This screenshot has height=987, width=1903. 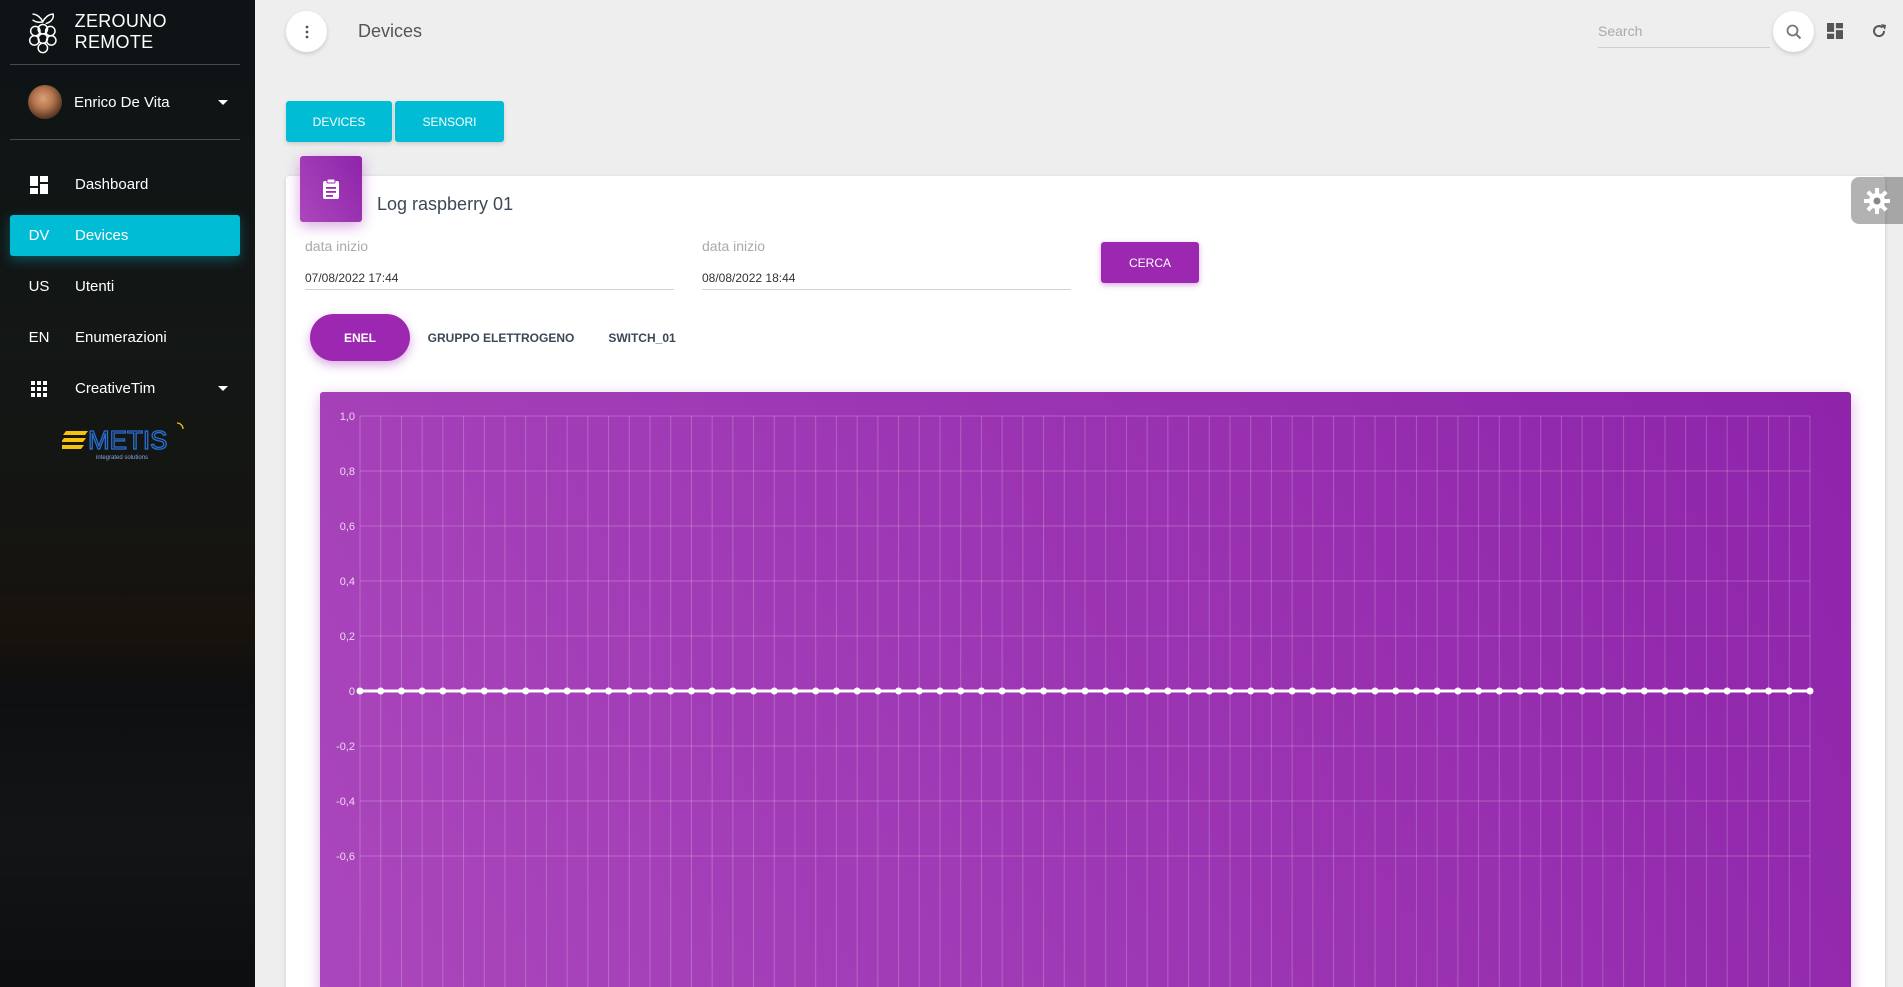 I want to click on search-icon, so click(x=1793, y=31).